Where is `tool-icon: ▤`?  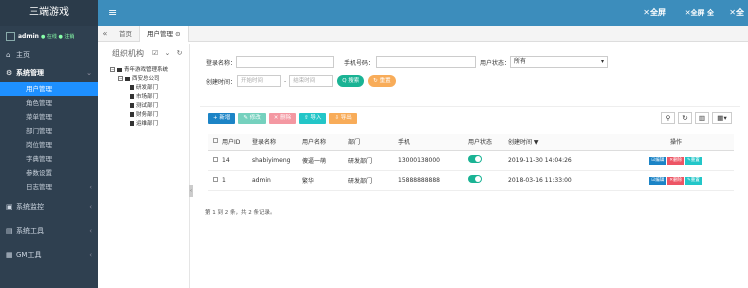 tool-icon: ▤ is located at coordinates (9, 231).